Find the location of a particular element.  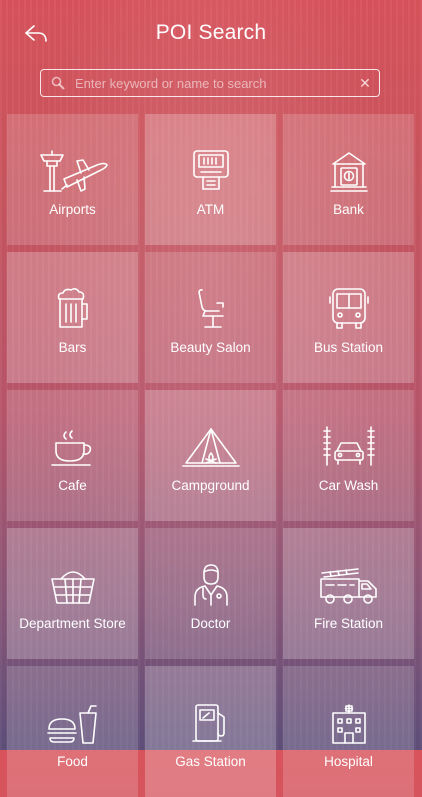

tent-icon is located at coordinates (210, 446).